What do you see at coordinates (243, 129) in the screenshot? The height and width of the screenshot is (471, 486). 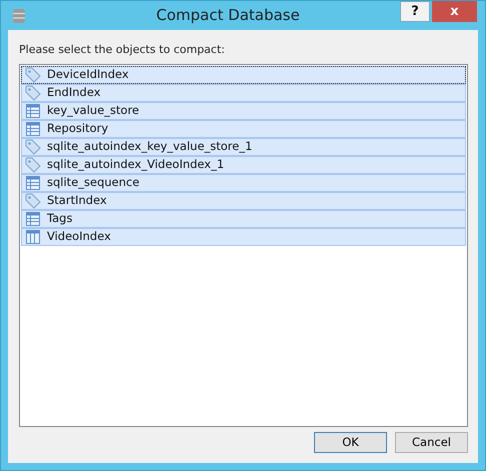 I see `list-item: Repository` at bounding box center [243, 129].